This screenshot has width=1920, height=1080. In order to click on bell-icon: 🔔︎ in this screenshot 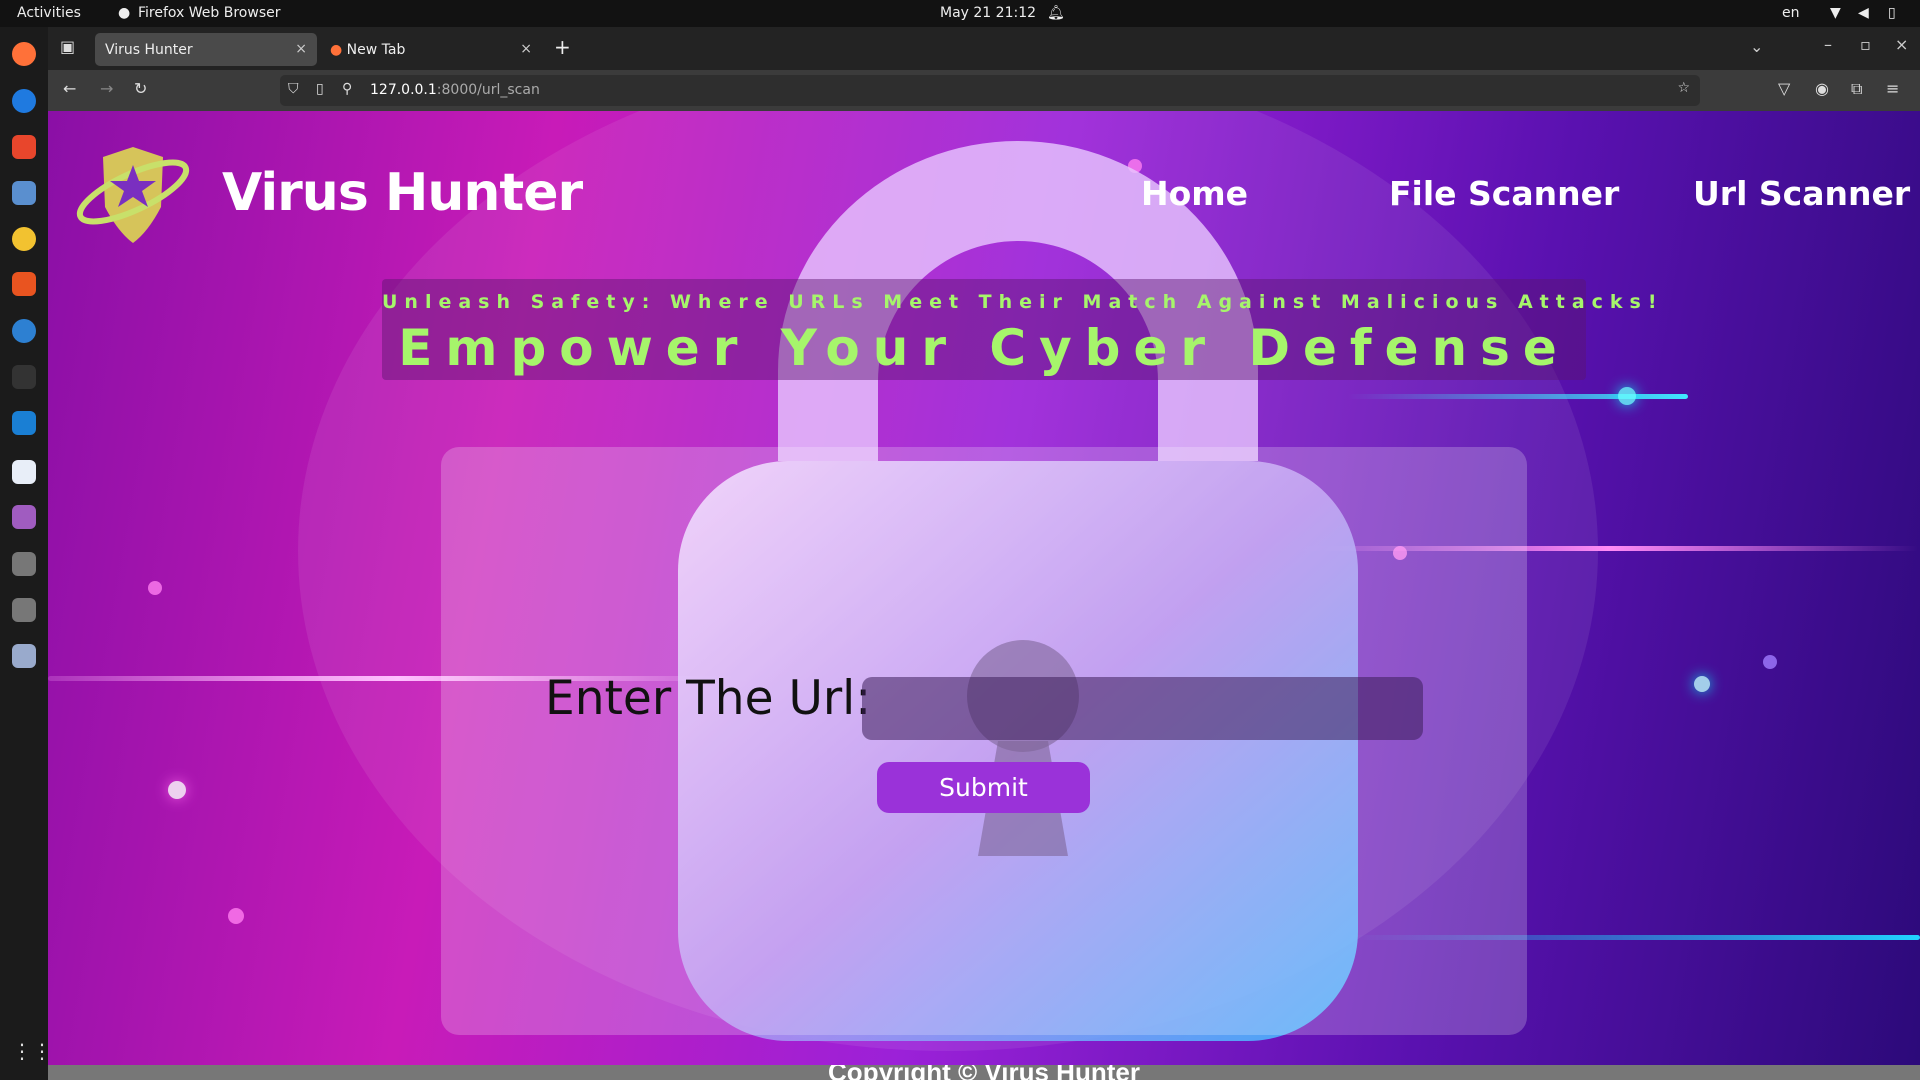, I will do `click(1056, 13)`.